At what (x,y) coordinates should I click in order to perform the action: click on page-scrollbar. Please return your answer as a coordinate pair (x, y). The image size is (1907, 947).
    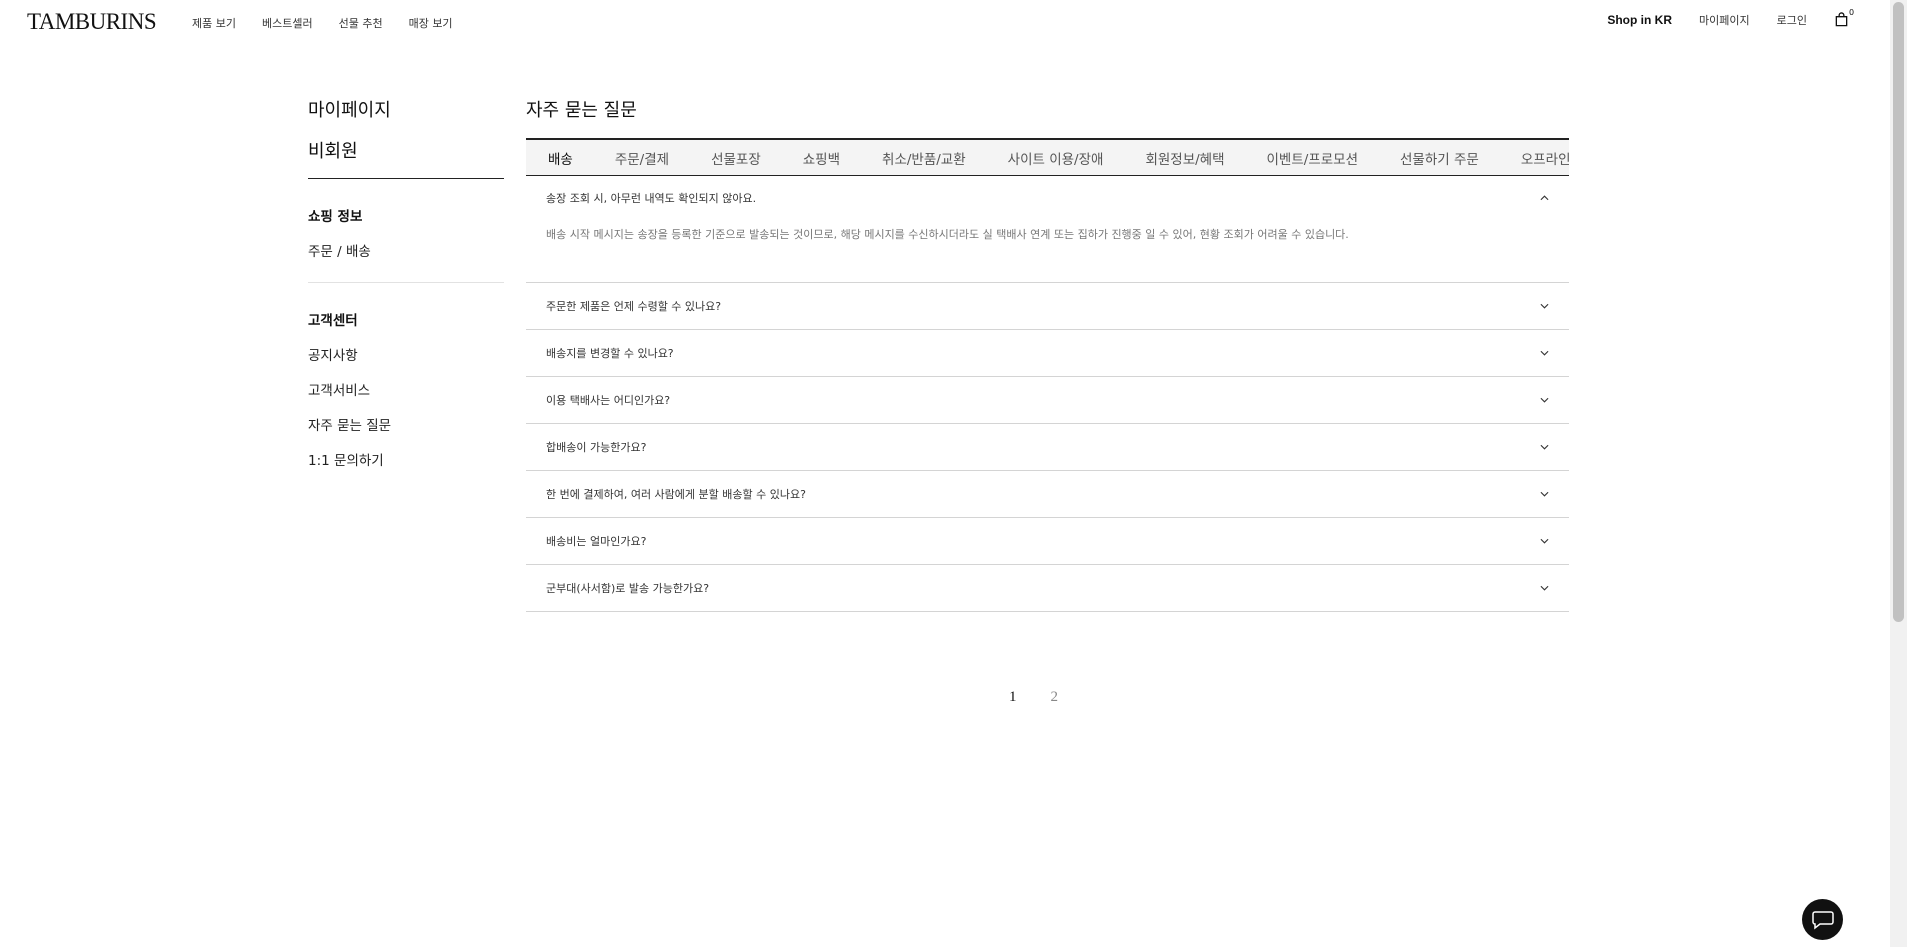
    Looking at the image, I should click on (1898, 473).